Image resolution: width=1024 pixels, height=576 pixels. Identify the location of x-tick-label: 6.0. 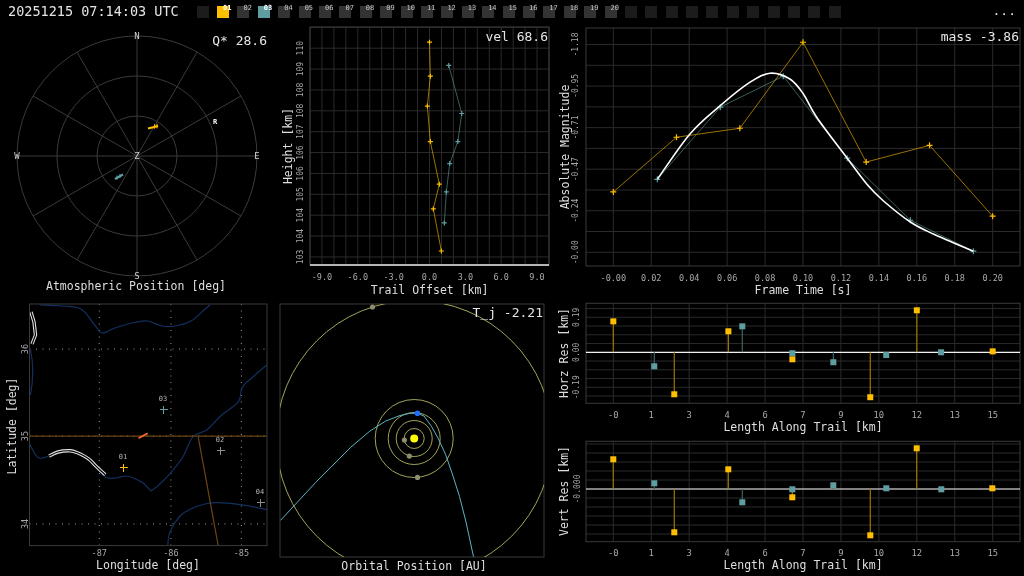
(501, 277).